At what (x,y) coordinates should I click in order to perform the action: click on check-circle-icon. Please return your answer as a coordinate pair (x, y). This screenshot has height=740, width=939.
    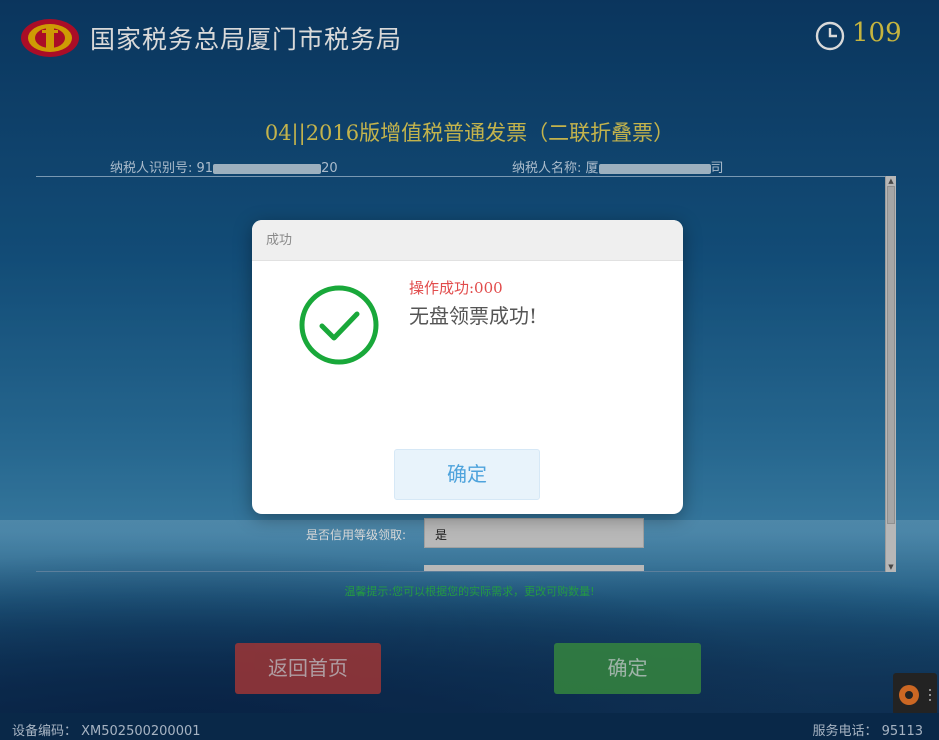
    Looking at the image, I should click on (339, 325).